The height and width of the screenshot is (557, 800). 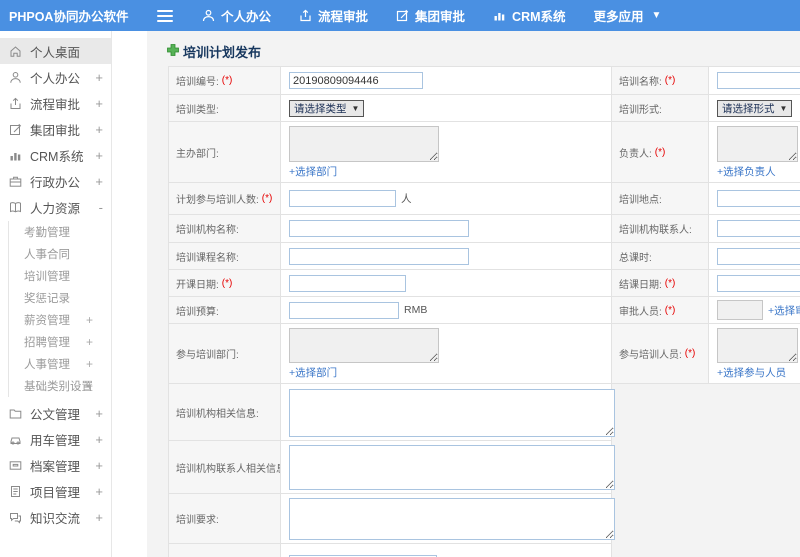 What do you see at coordinates (364, 345) in the screenshot?
I see `join-department-textarea` at bounding box center [364, 345].